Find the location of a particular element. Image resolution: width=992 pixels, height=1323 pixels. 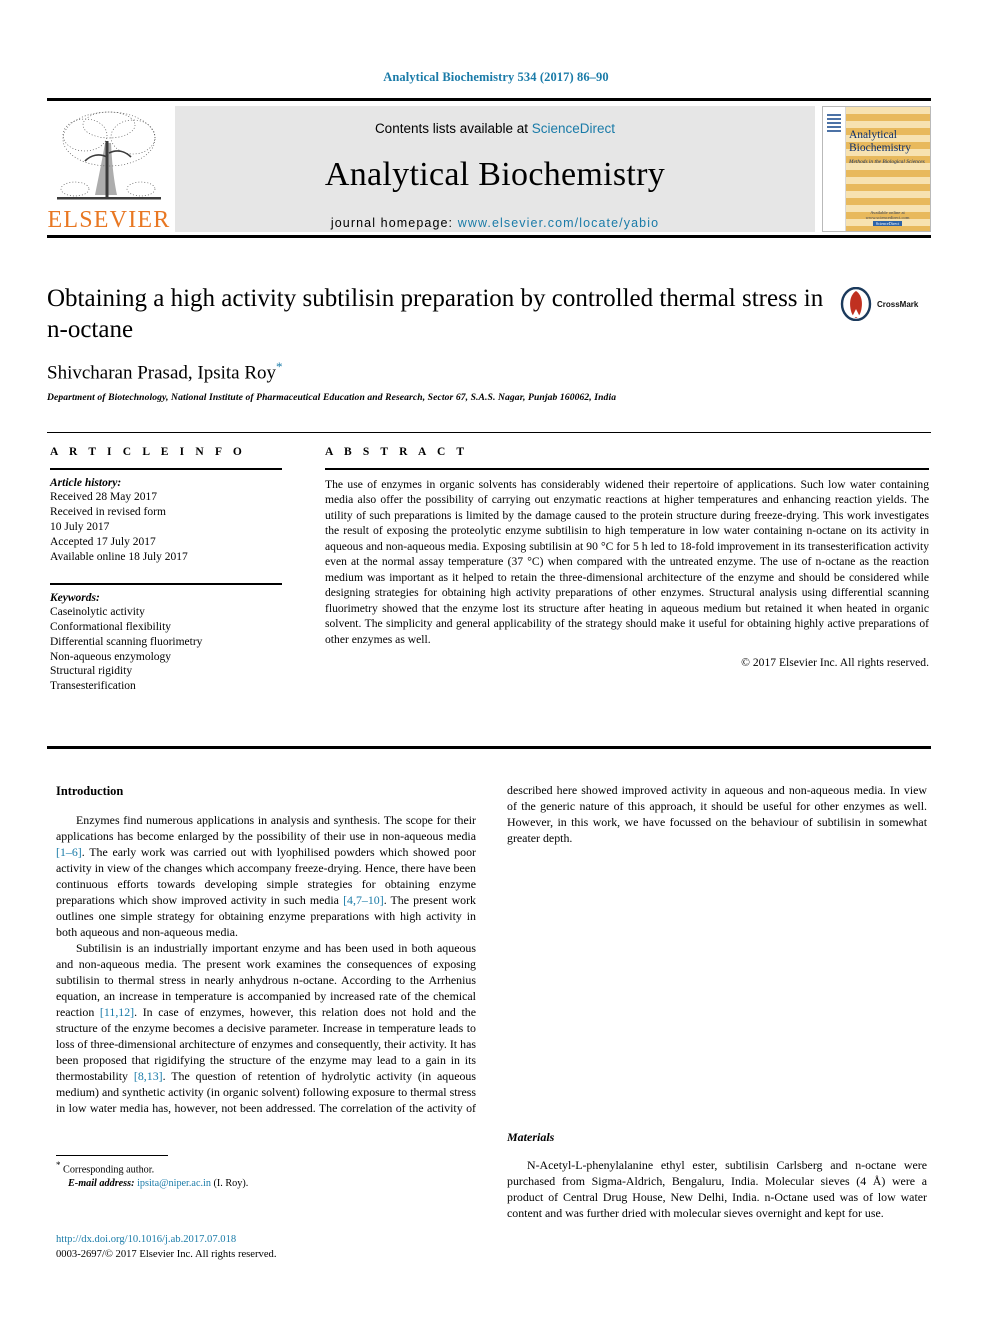

cover-publisher-mark-icon is located at coordinates (834, 124).